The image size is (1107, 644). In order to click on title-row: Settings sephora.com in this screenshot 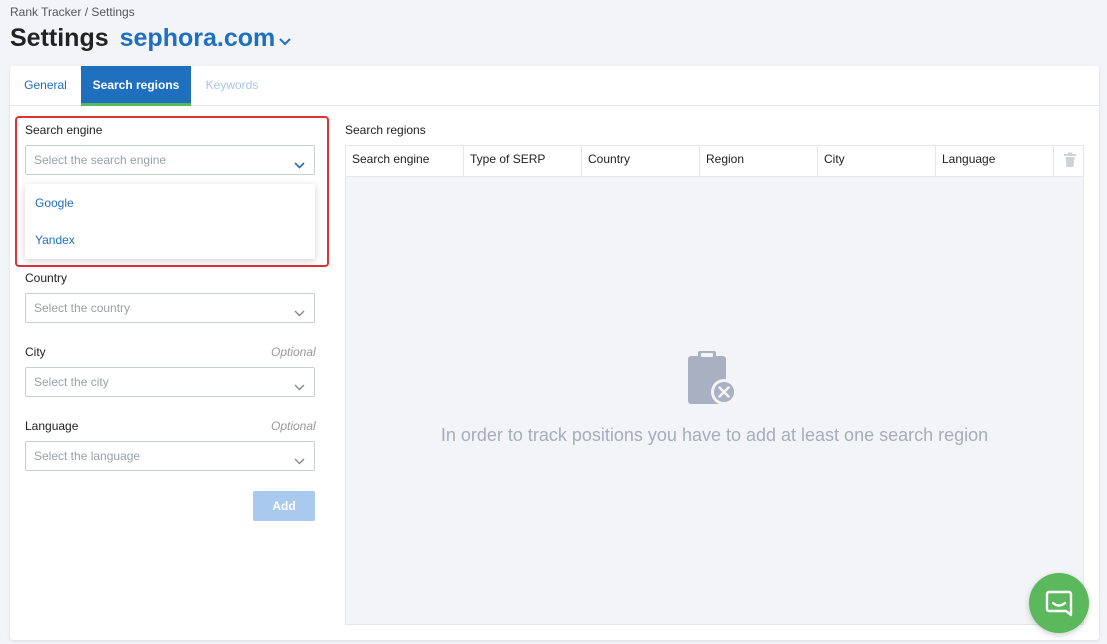, I will do `click(150, 38)`.